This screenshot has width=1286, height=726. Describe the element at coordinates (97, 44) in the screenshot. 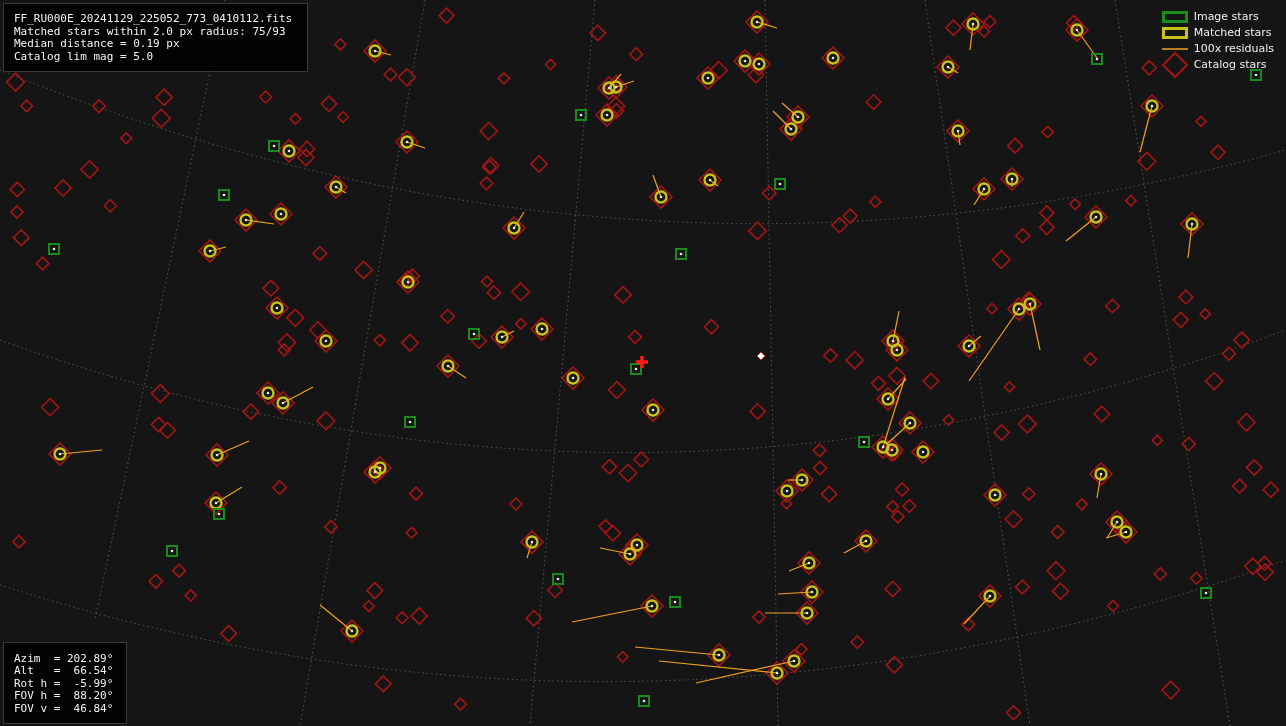

I see `info-text: Median distance = 0.19 px` at that location.